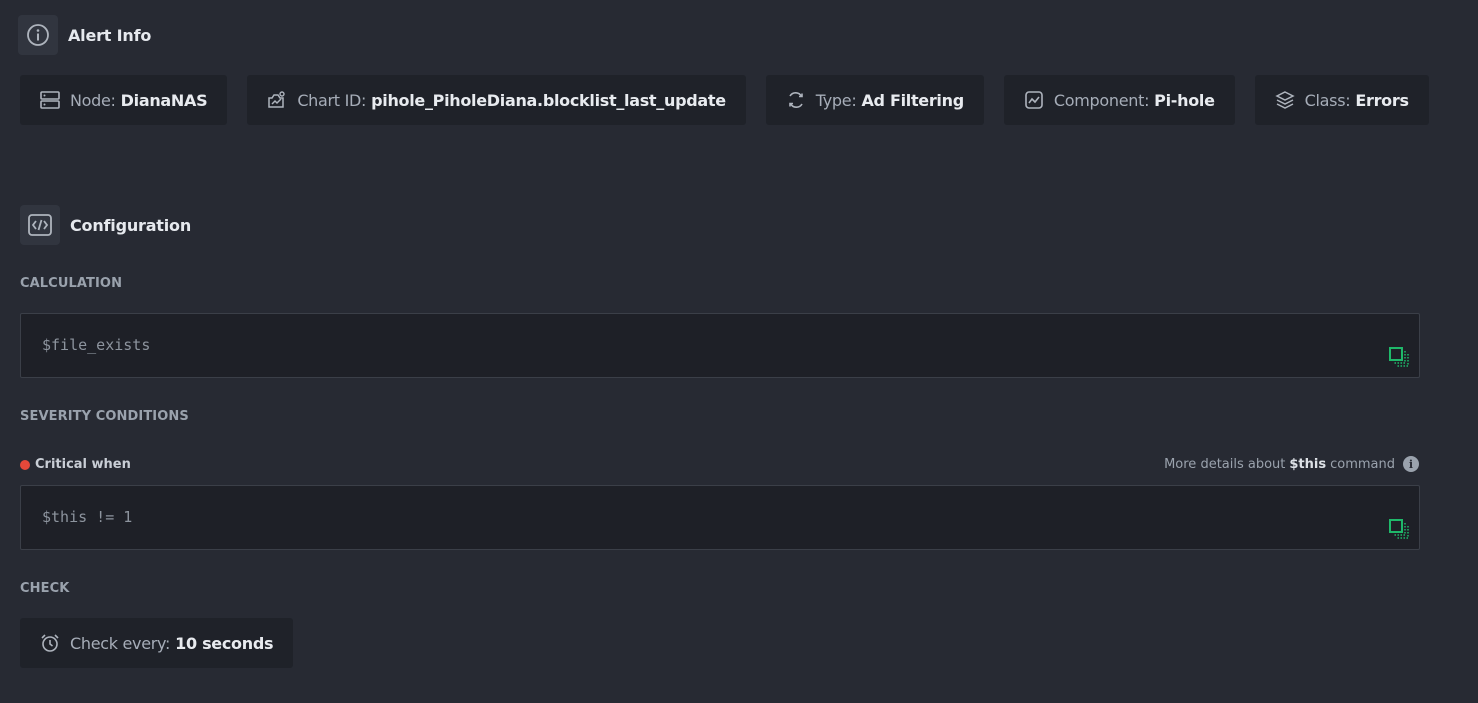 Image resolution: width=1478 pixels, height=703 pixels. I want to click on class-label: Class:, so click(1327, 100).